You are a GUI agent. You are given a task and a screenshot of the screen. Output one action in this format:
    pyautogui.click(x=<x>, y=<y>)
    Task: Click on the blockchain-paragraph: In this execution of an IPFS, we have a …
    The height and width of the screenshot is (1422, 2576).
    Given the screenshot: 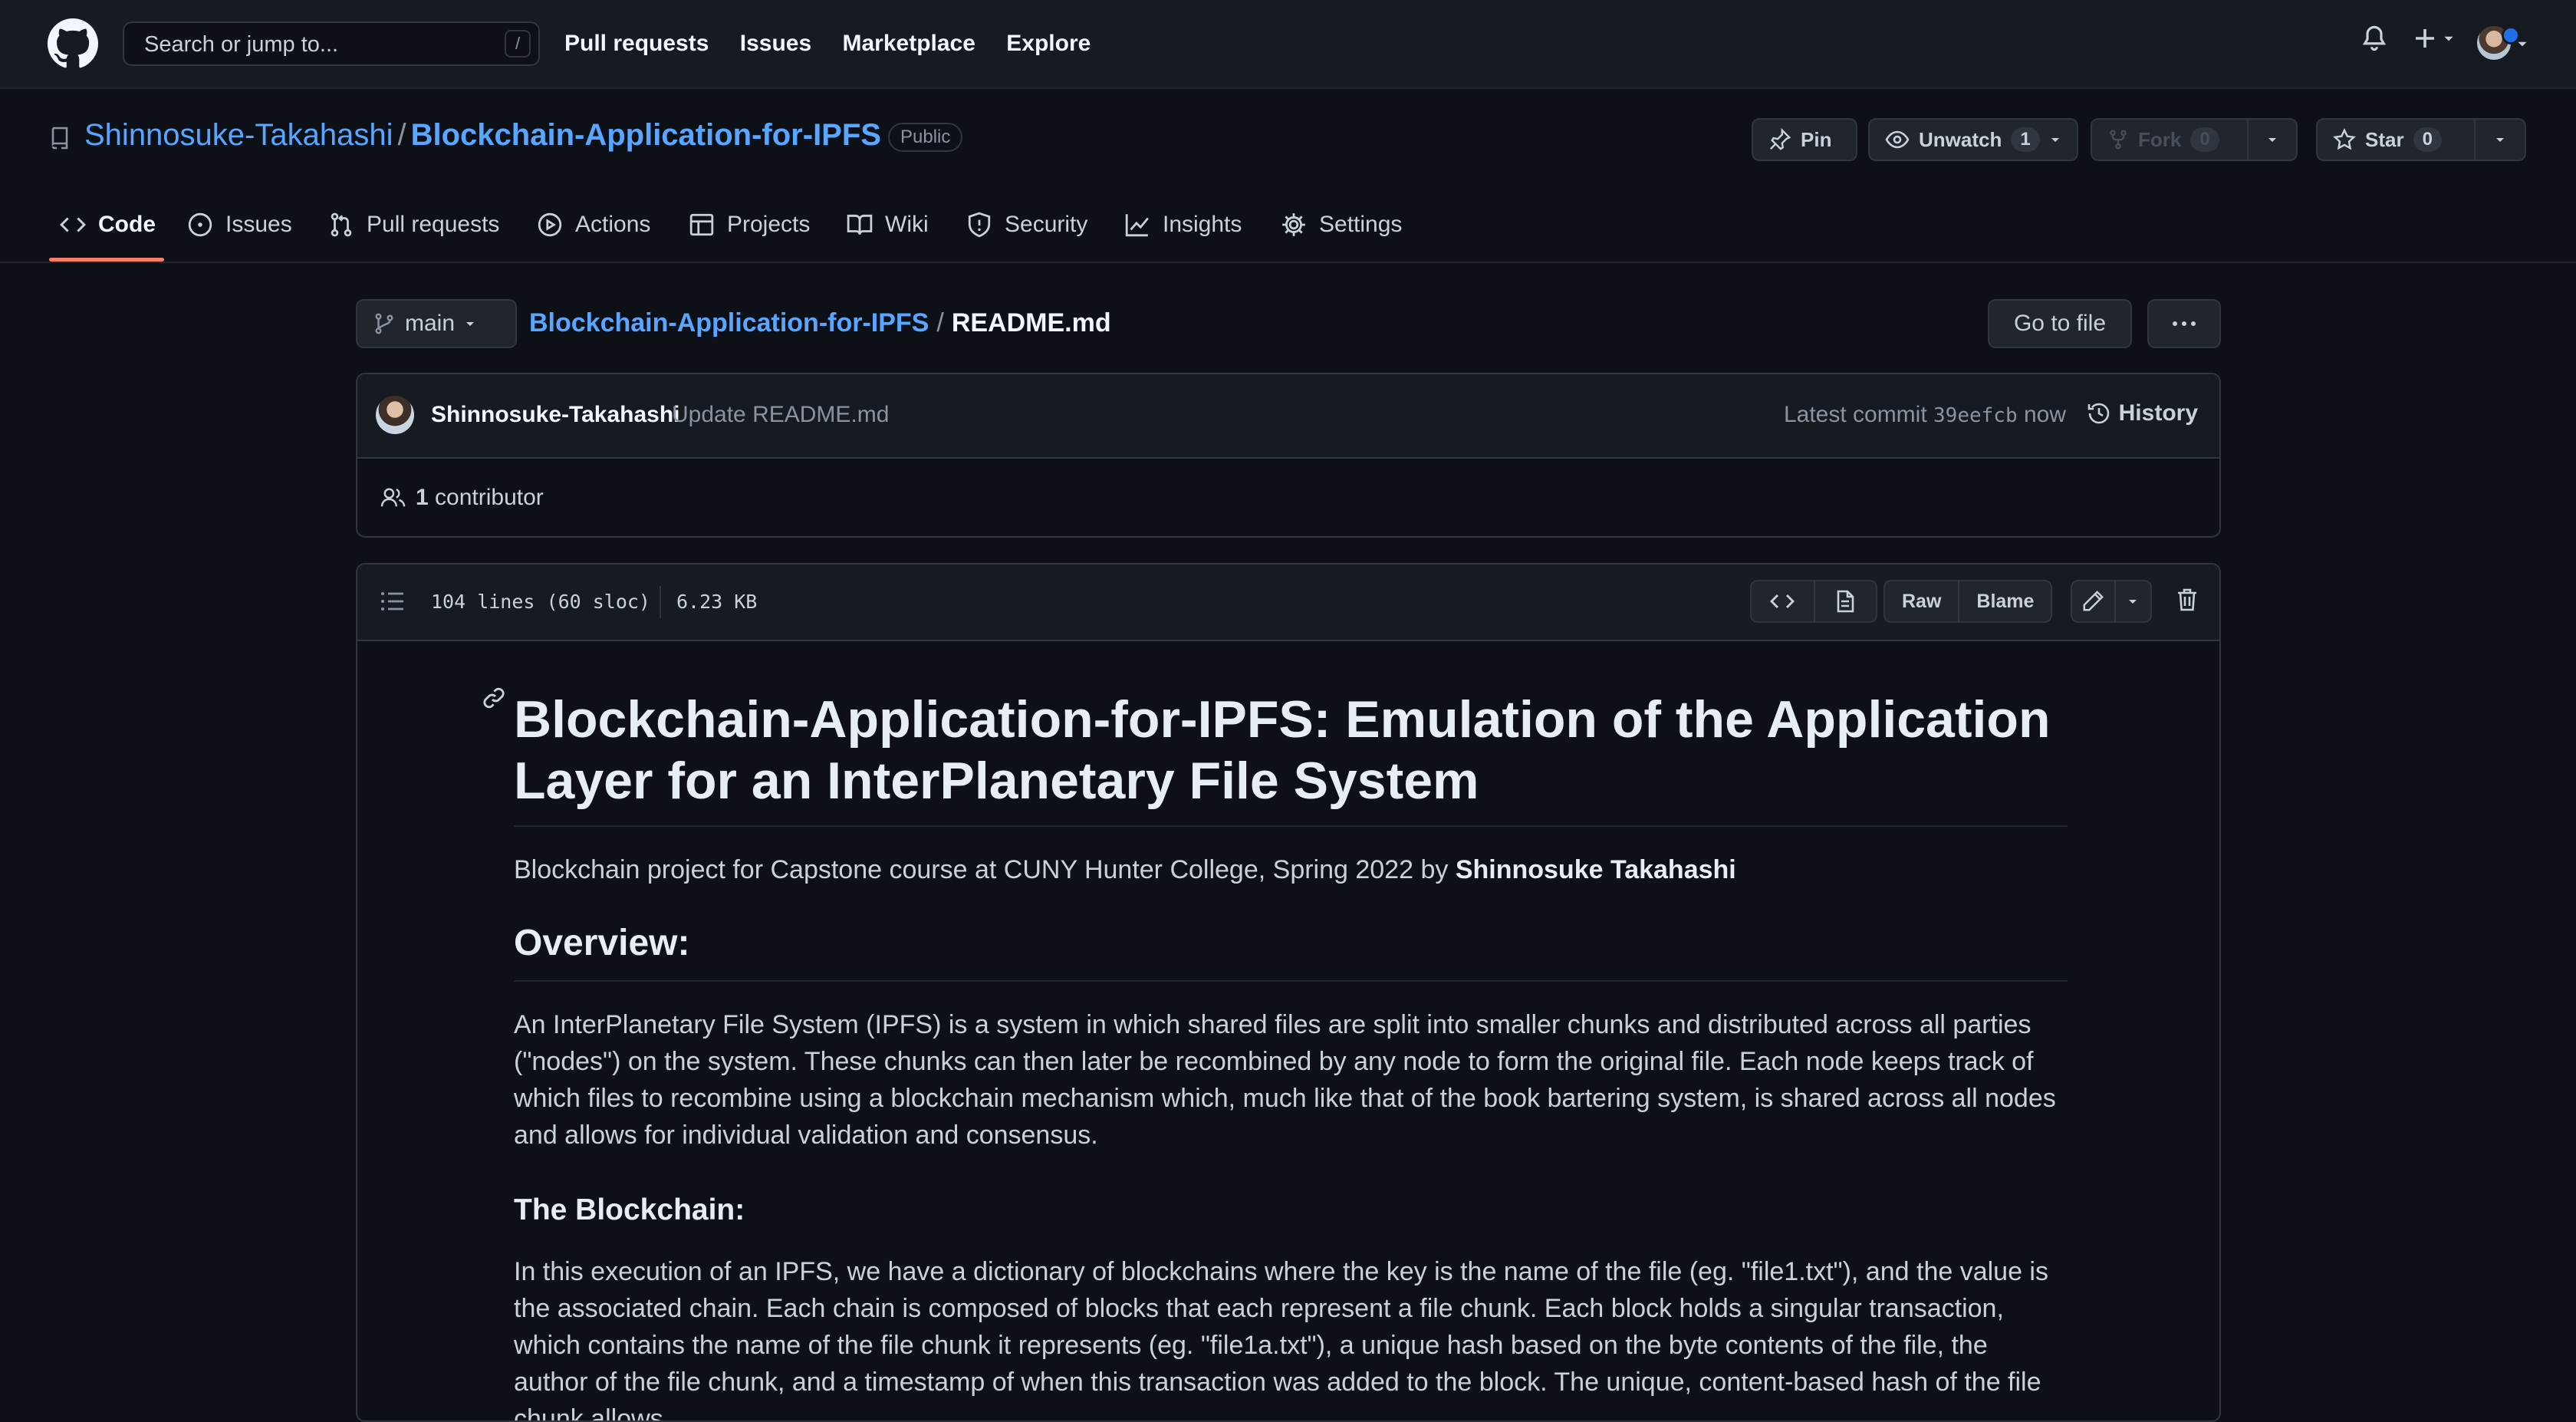 What is the action you would take?
    pyautogui.click(x=1281, y=1339)
    